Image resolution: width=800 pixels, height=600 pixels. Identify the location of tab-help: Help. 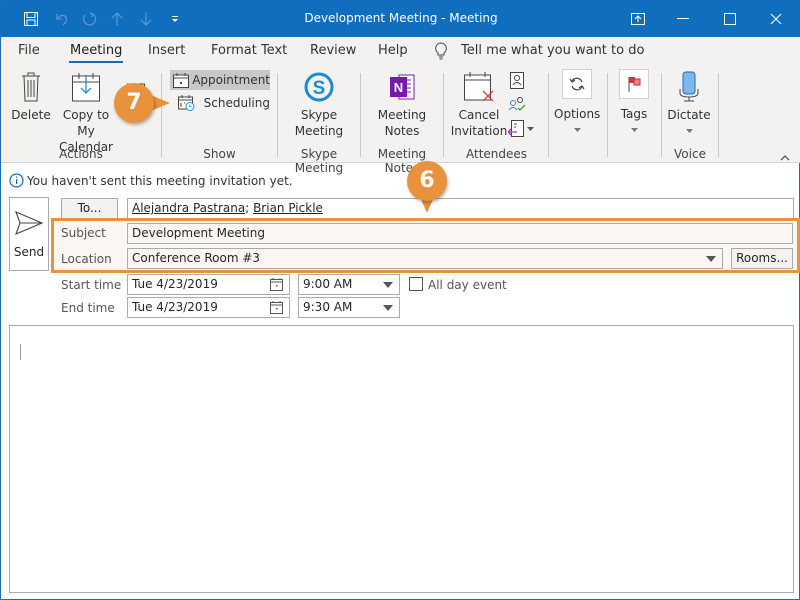
(393, 50).